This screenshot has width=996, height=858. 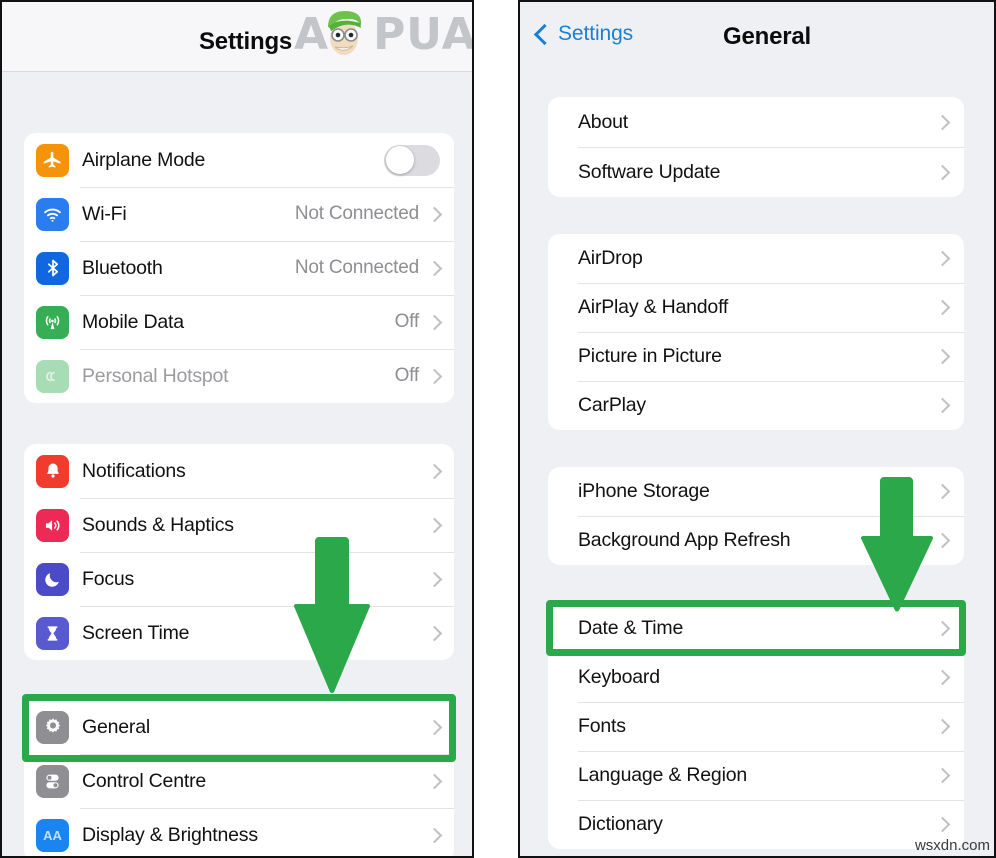 I want to click on settings-row-dictionary: Dictionary, so click(x=756, y=824).